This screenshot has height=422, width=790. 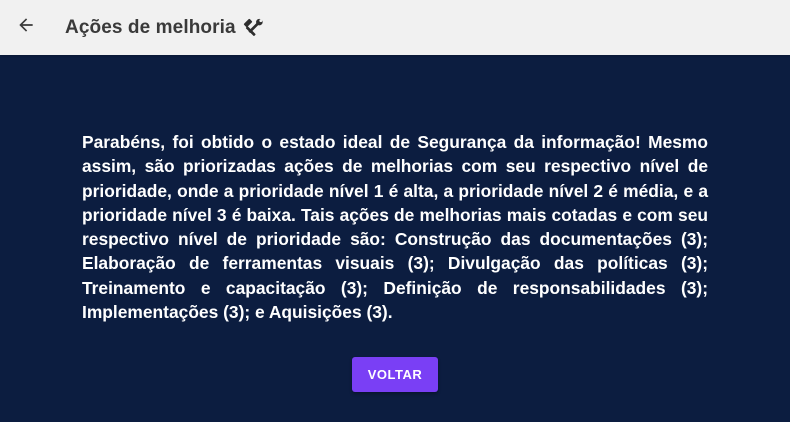 I want to click on back-button, so click(x=26, y=28).